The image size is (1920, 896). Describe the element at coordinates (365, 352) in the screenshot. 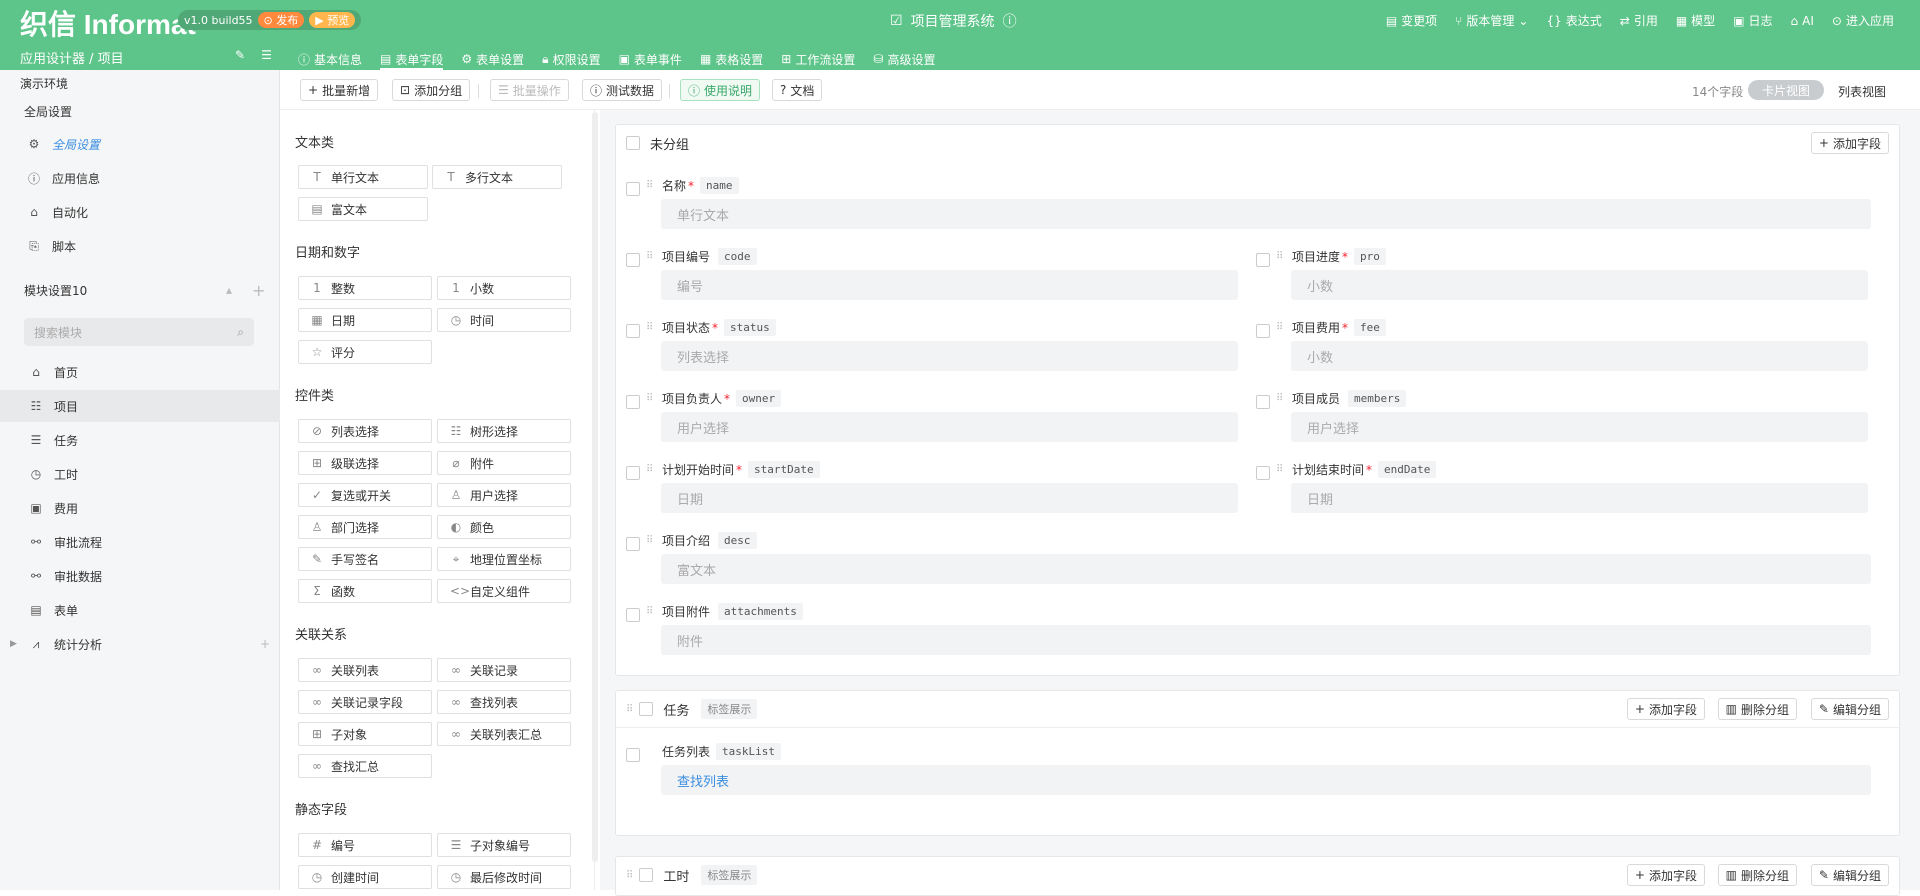

I see `palette-item-rating: ☆ 评分` at that location.